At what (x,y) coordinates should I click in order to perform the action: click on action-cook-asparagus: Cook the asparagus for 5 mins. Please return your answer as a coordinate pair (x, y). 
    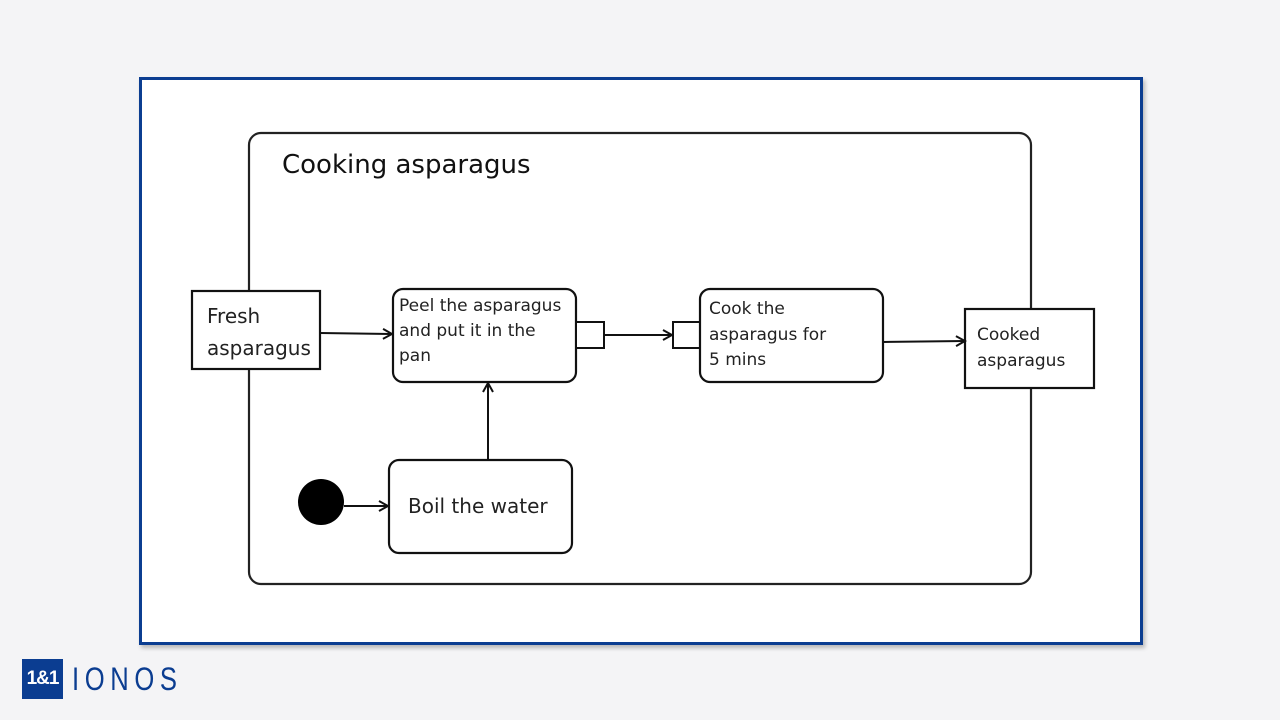
    Looking at the image, I should click on (791, 335).